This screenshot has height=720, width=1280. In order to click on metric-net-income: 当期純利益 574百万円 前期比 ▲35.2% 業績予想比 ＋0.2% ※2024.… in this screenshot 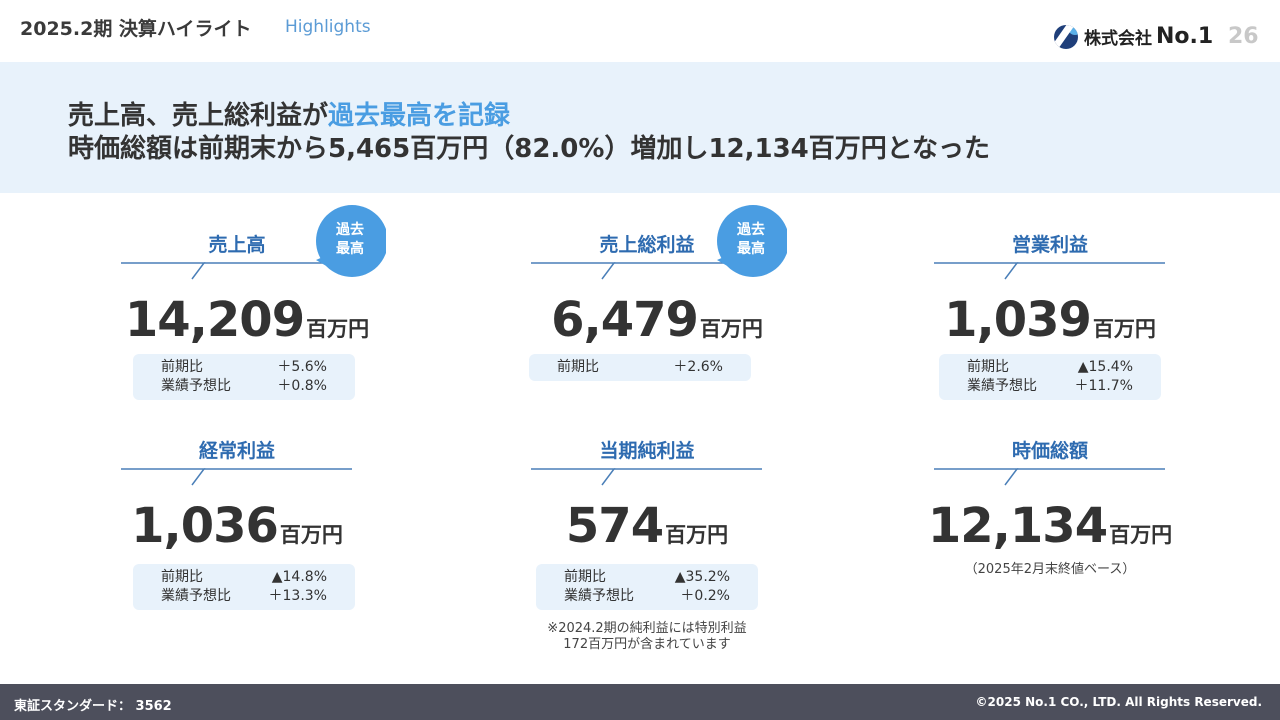, I will do `click(697, 544)`.